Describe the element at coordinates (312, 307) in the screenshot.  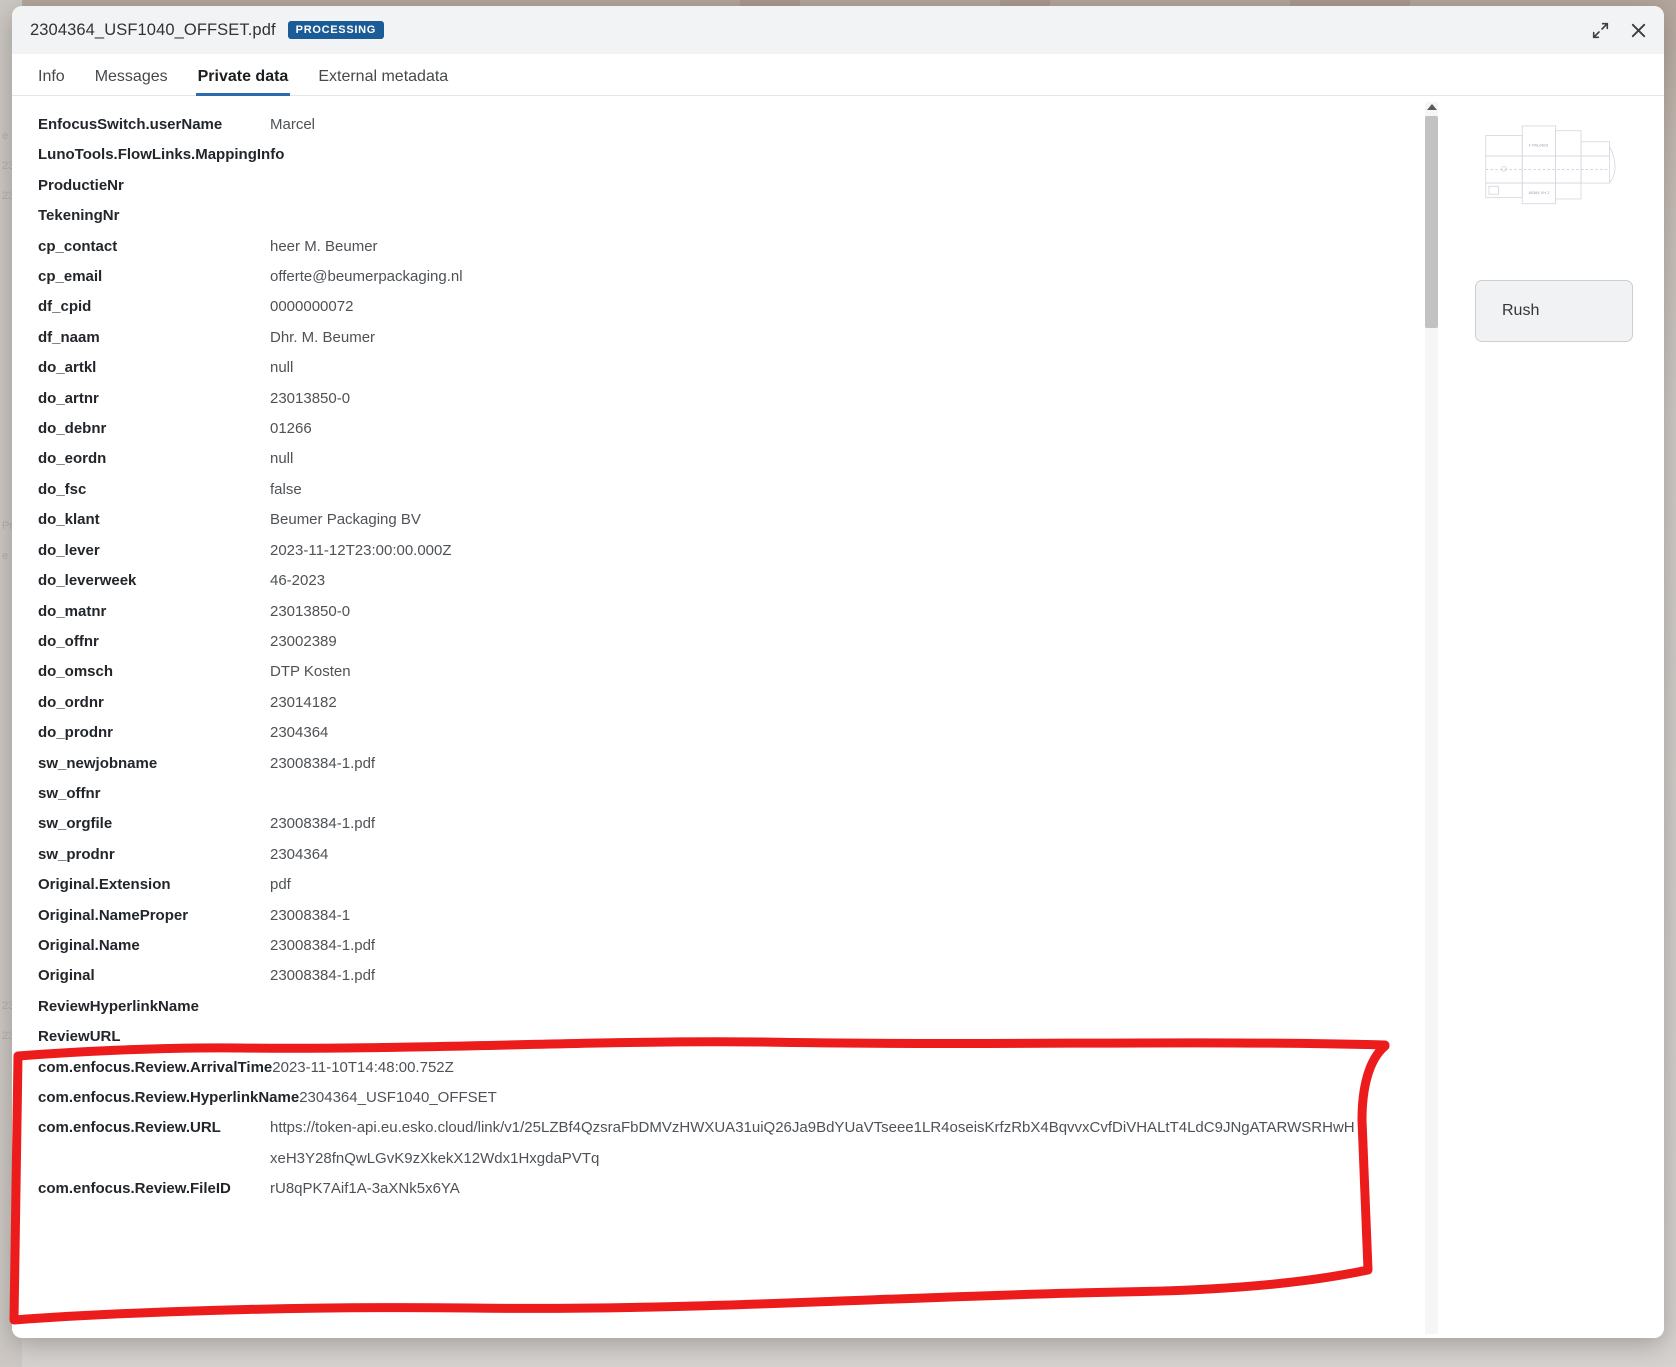
I see `private-data-value: 0000000072` at that location.